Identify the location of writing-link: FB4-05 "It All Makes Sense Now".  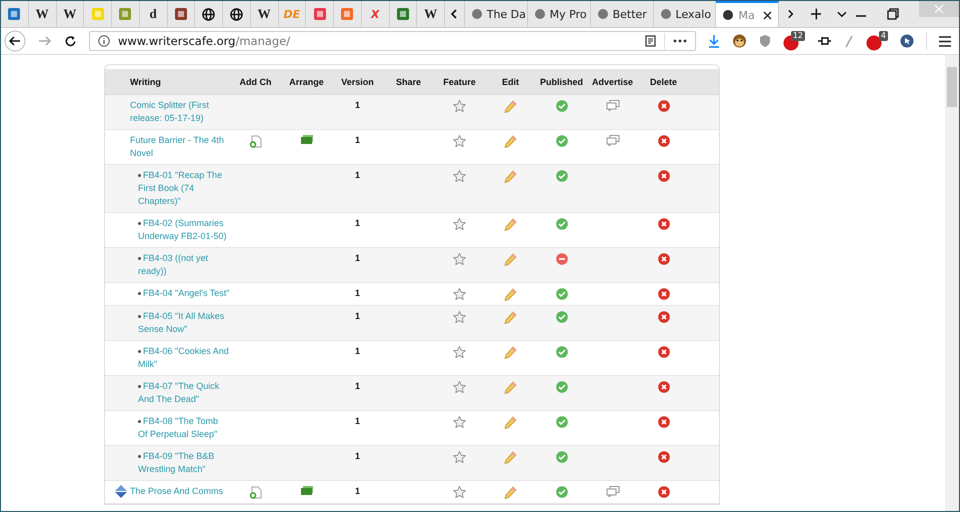
(184, 323).